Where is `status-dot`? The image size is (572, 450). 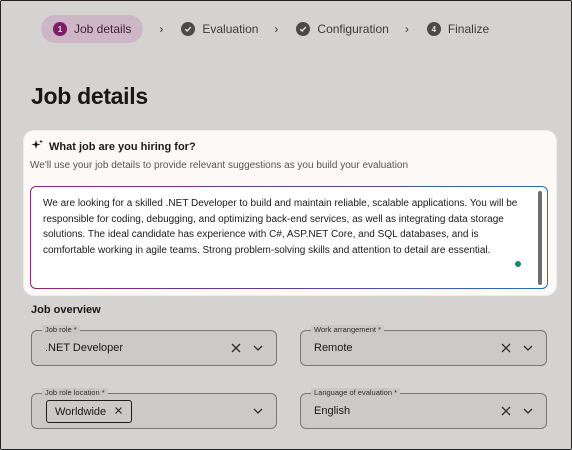
status-dot is located at coordinates (518, 264).